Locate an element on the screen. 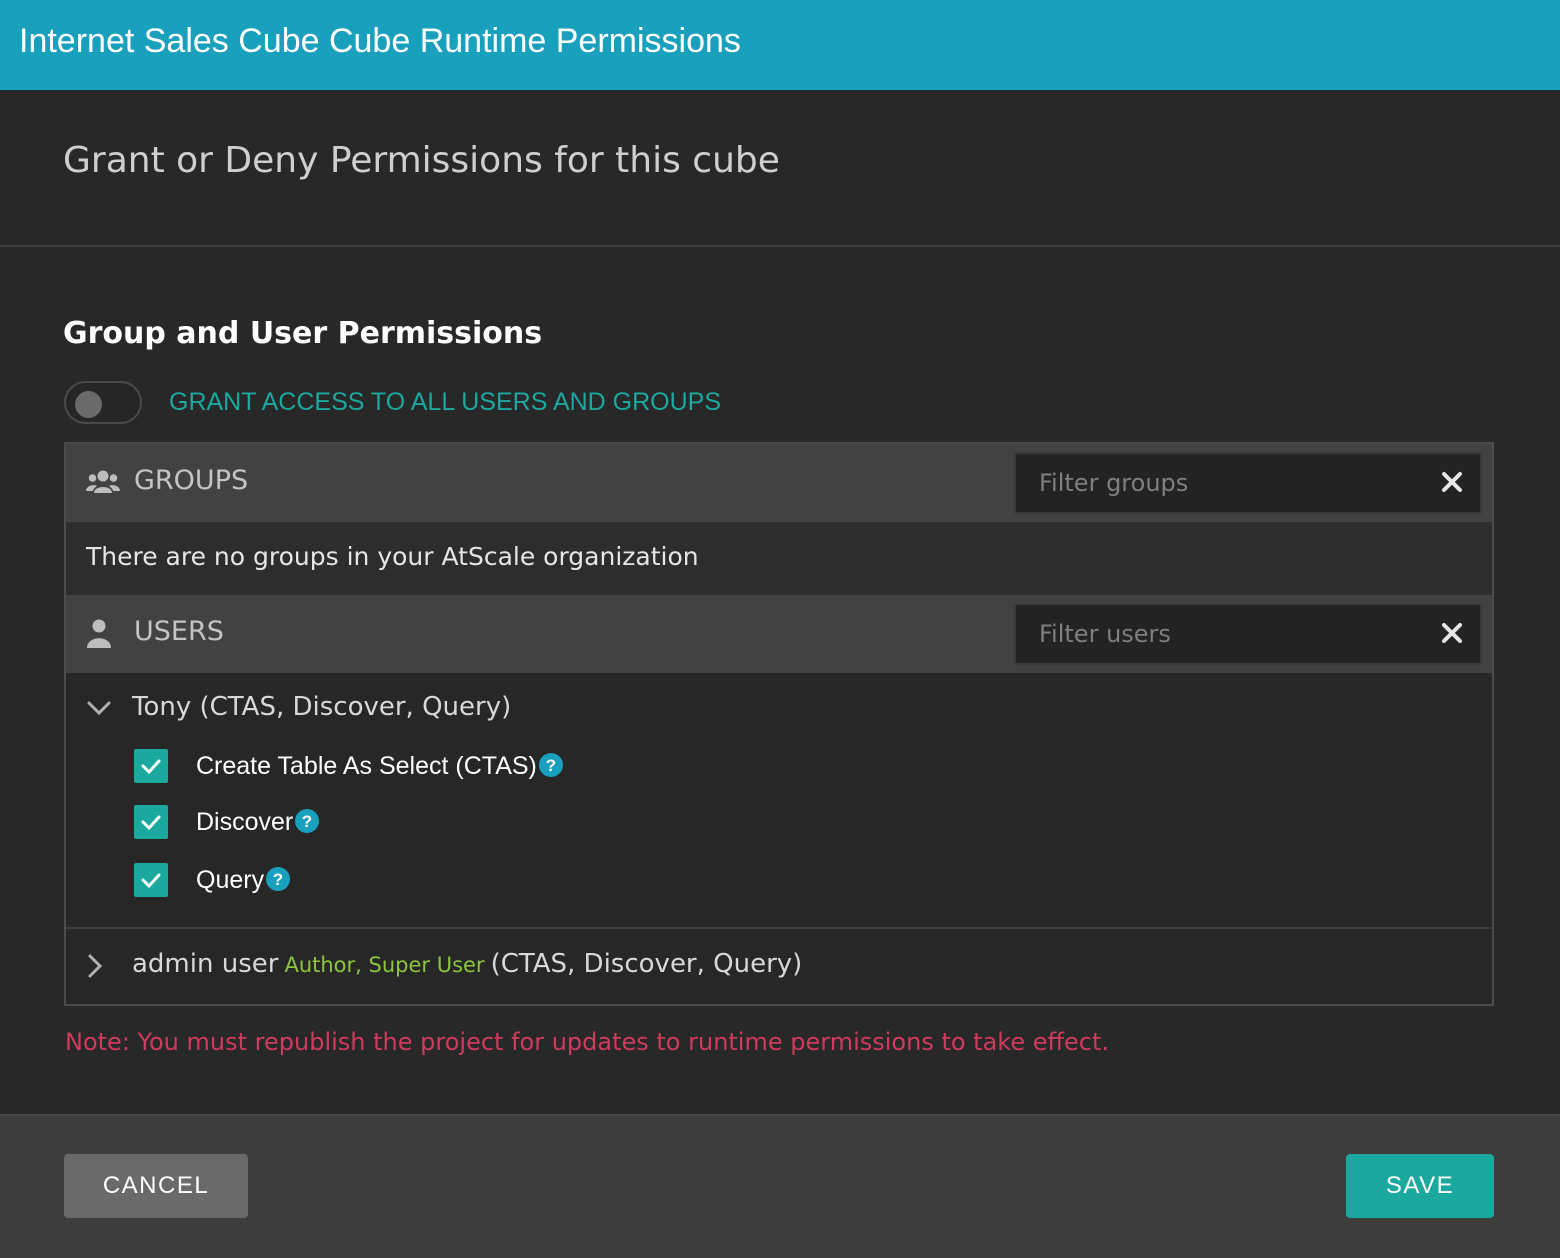 The height and width of the screenshot is (1258, 1560). permission-query-label: Query is located at coordinates (230, 880).